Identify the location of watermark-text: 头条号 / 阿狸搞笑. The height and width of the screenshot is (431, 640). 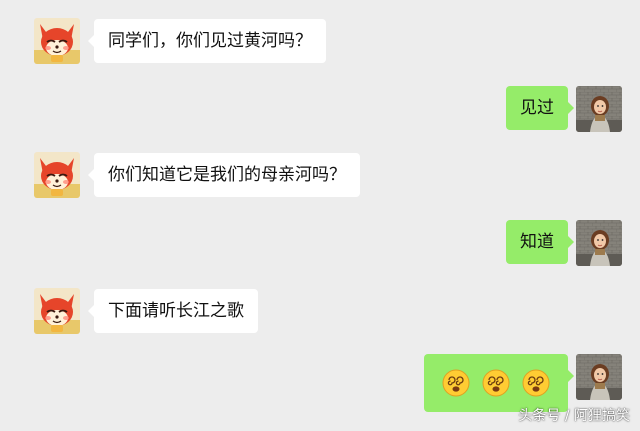
(574, 416).